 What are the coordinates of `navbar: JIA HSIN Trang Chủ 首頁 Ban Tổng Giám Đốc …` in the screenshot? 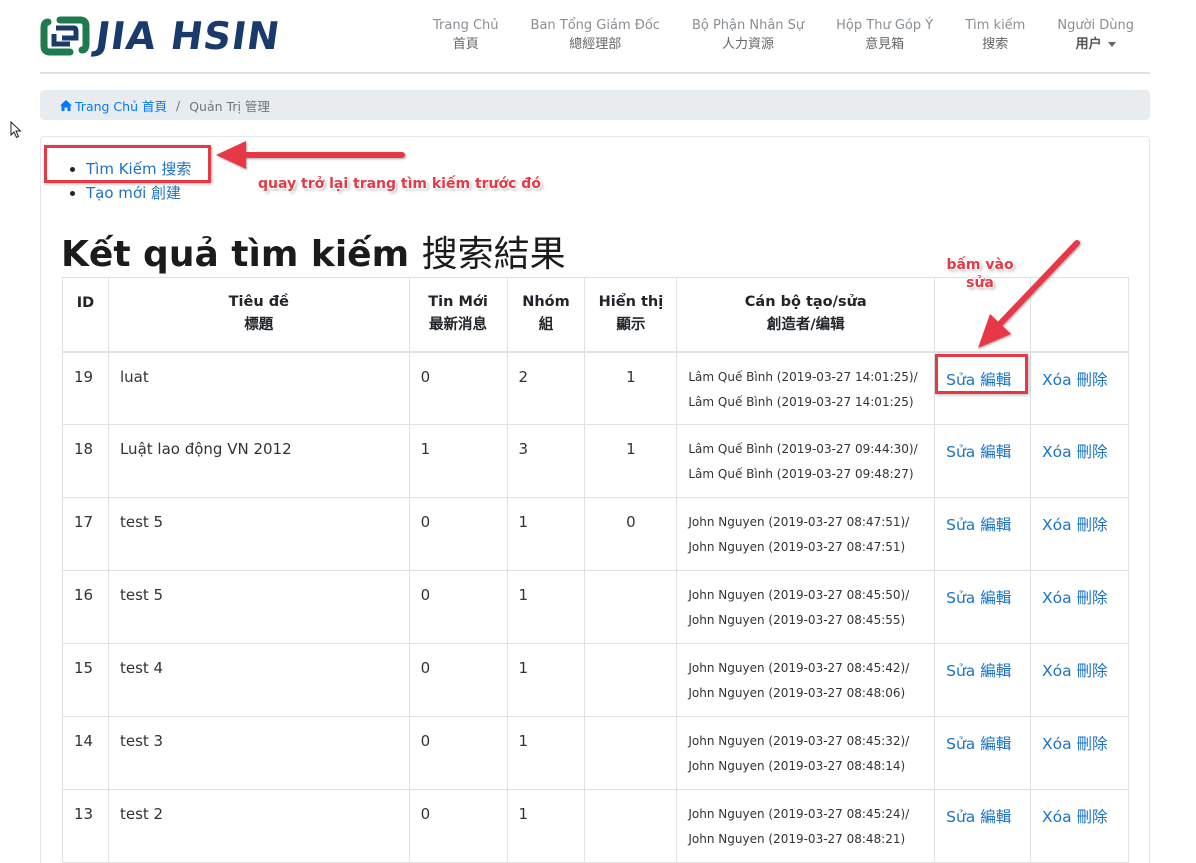 It's located at (595, 37).